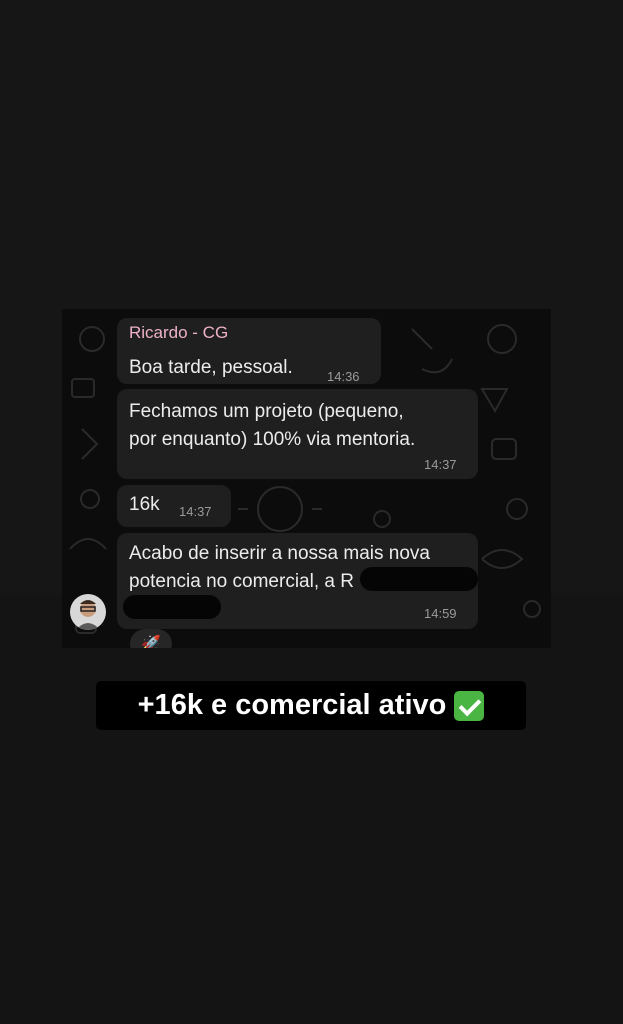  Describe the element at coordinates (151, 638) in the screenshot. I see `rocket-reaction-icon: 🚀` at that location.